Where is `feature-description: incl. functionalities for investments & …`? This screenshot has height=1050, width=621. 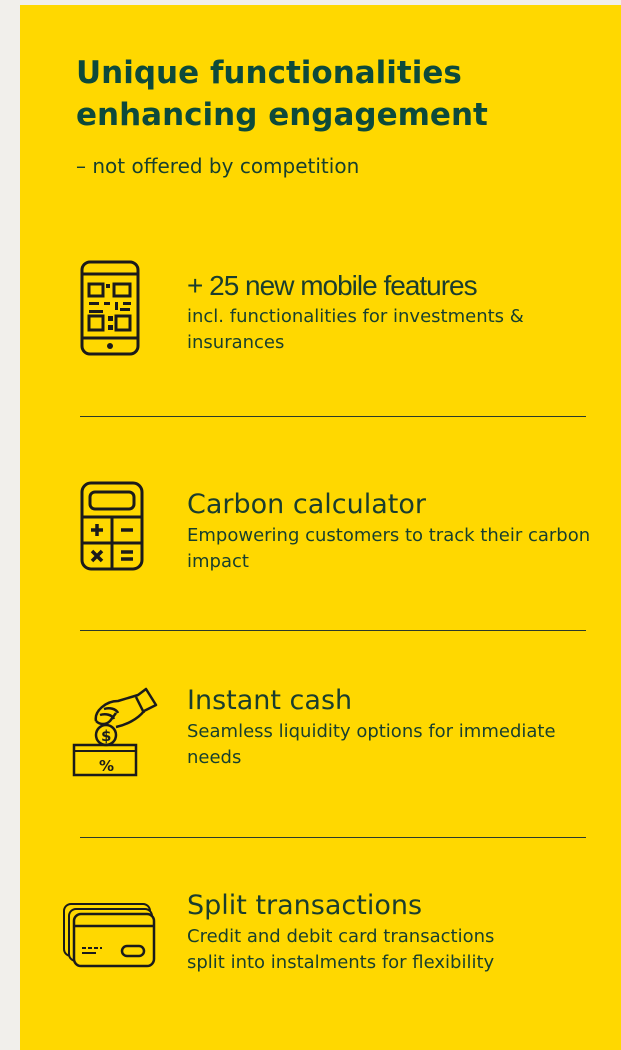 feature-description: incl. functionalities for investments & … is located at coordinates (355, 329).